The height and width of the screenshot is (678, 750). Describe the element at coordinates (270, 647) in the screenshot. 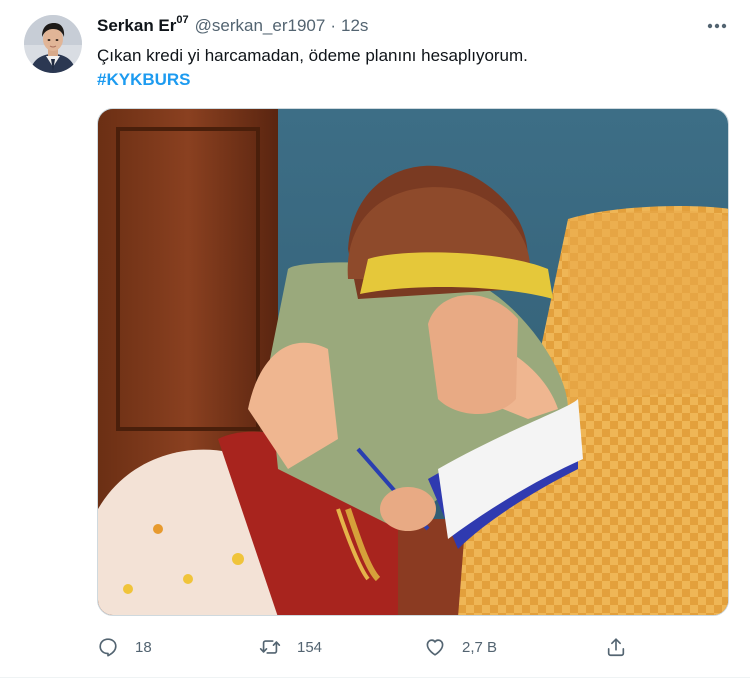

I see `retweet-icon` at that location.